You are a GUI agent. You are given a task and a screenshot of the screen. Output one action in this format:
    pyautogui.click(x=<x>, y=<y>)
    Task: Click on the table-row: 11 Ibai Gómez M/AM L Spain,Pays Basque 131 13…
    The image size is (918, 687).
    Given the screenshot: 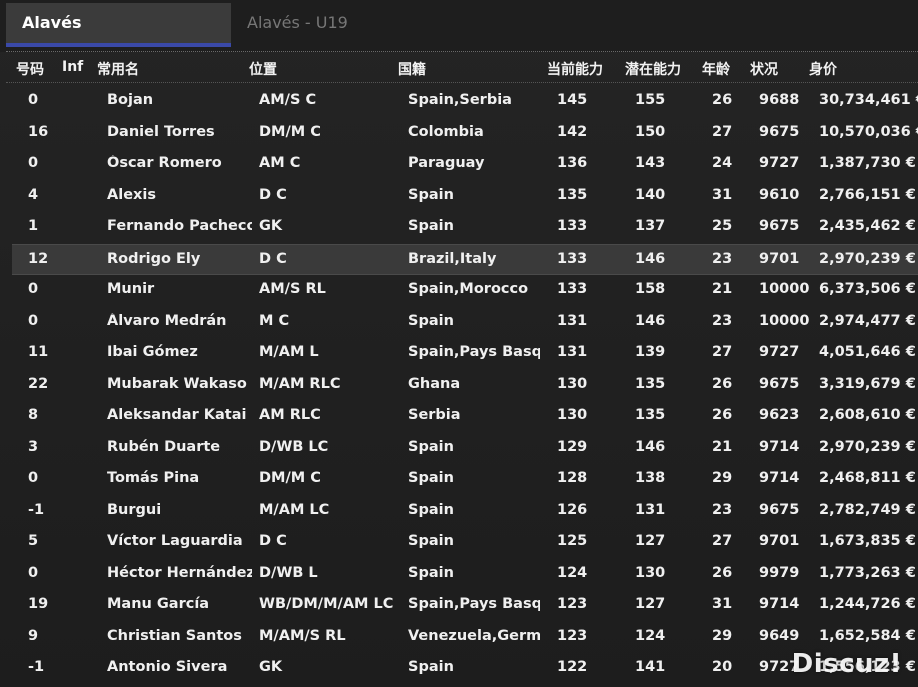 What is the action you would take?
    pyautogui.click(x=465, y=353)
    